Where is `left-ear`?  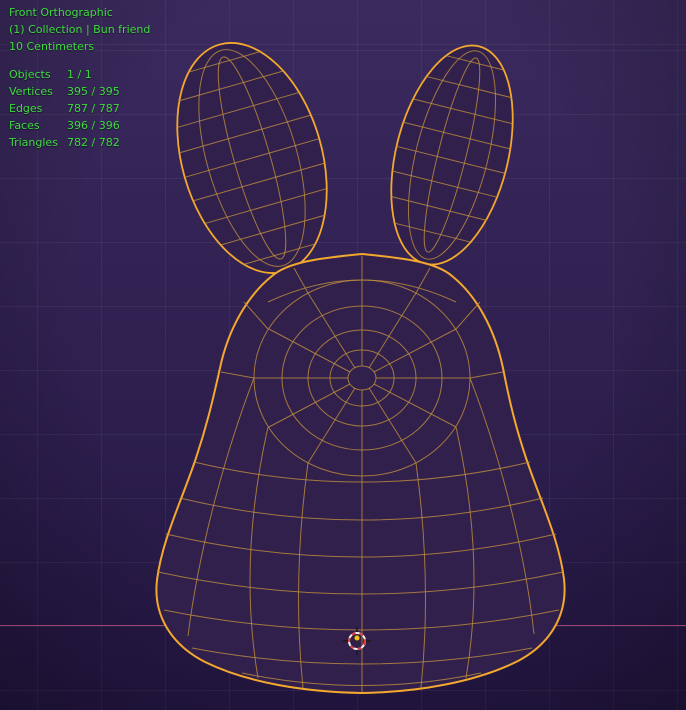
left-ear is located at coordinates (252, 158).